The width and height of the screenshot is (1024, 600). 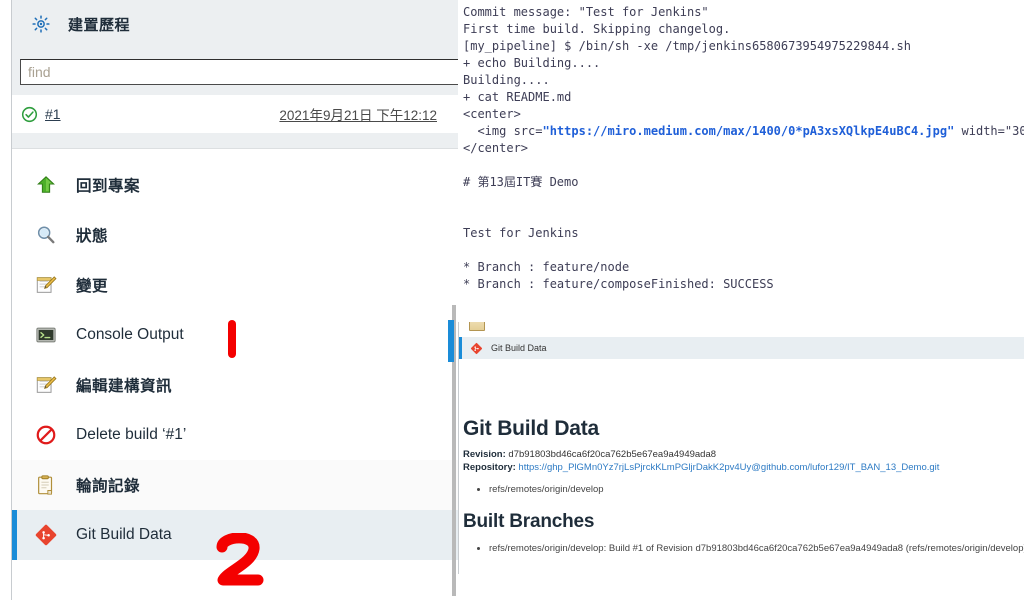 I want to click on gear-settings-icon, so click(x=41, y=24).